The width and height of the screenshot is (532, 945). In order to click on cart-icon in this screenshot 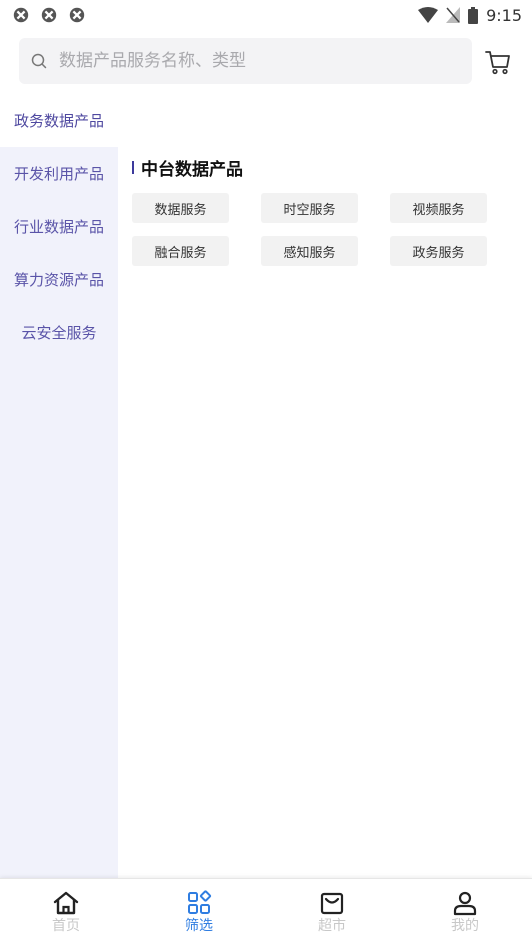, I will do `click(497, 63)`.